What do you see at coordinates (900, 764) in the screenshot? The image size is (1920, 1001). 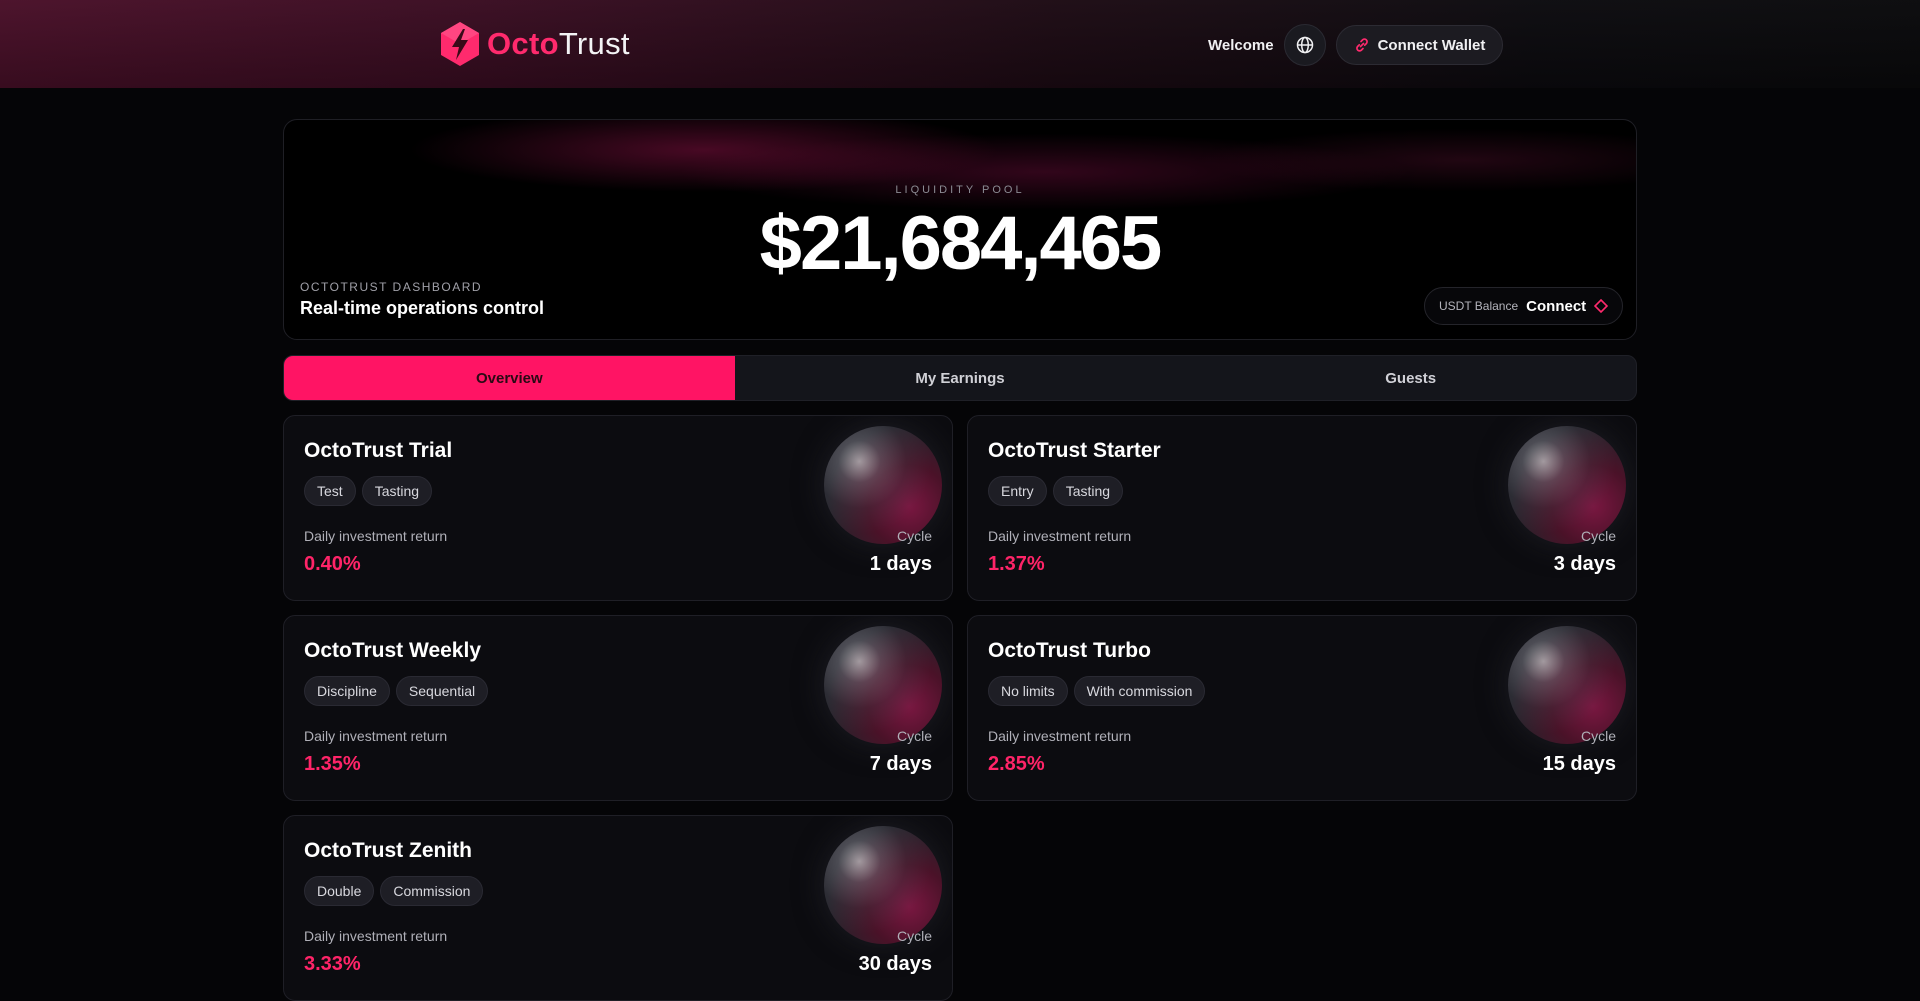 I see `cycle-value: 7 days` at bounding box center [900, 764].